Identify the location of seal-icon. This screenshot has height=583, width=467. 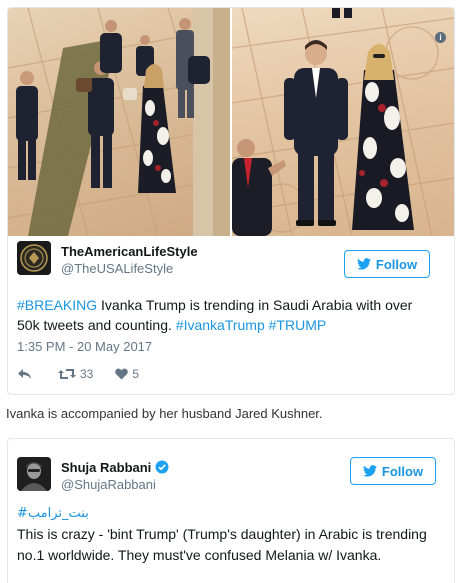
(34, 258).